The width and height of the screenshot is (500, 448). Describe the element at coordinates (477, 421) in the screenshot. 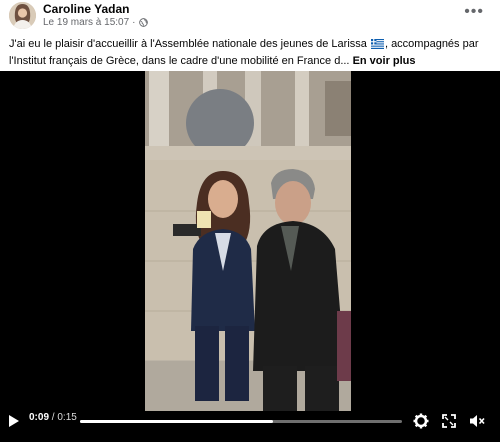

I see `muted-speaker-icon` at that location.